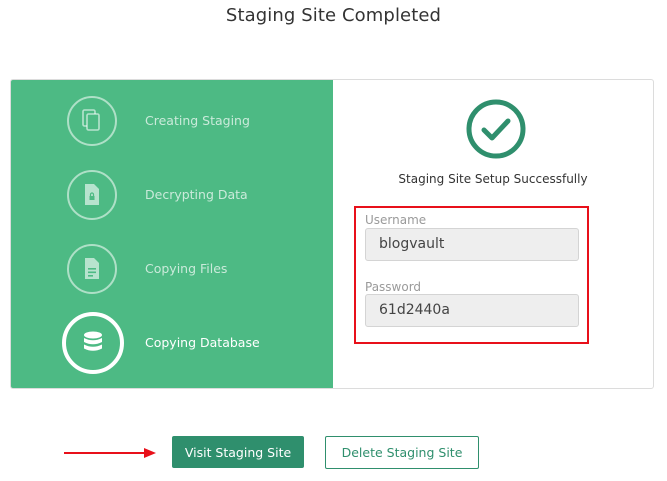  I want to click on step-label: Copying Files, so click(186, 268).